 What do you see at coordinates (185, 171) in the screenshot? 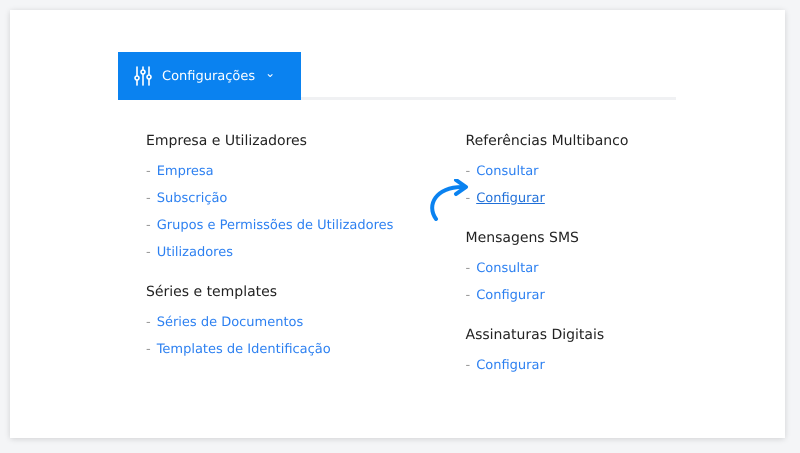
I see `settings-link: Empresa` at bounding box center [185, 171].